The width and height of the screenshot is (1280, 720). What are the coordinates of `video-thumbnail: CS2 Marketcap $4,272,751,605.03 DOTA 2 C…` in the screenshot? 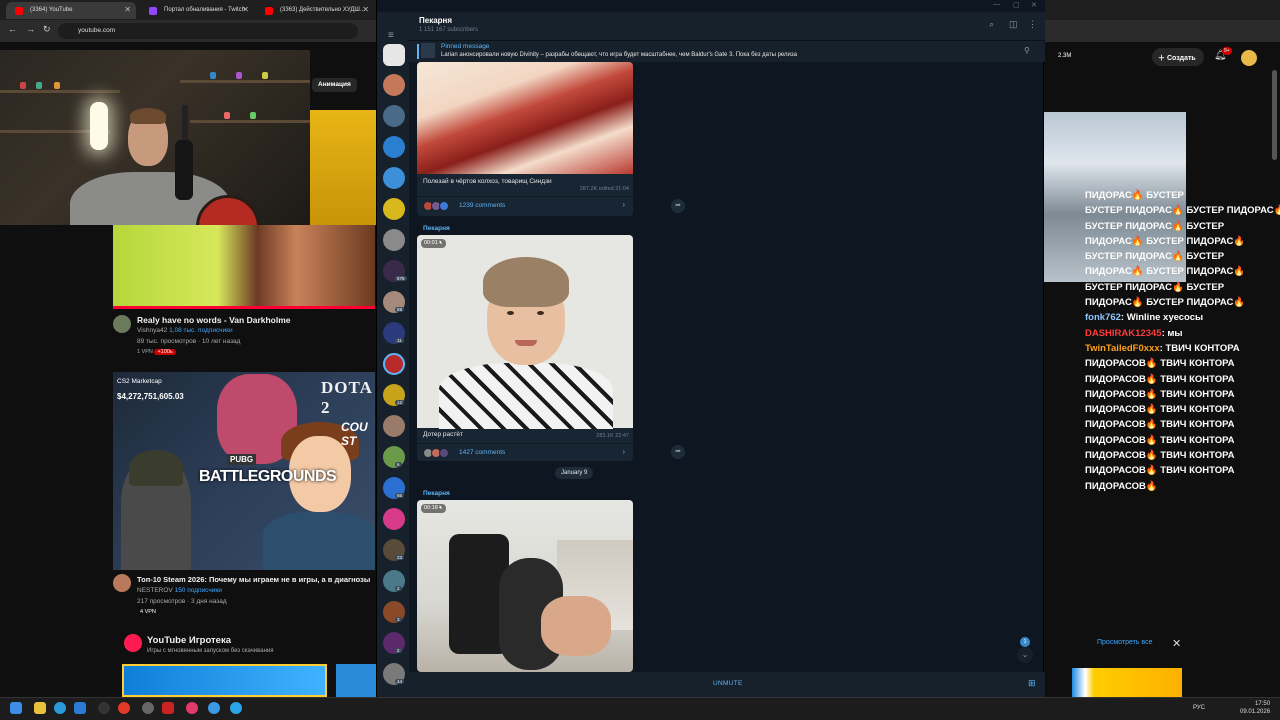 It's located at (244, 471).